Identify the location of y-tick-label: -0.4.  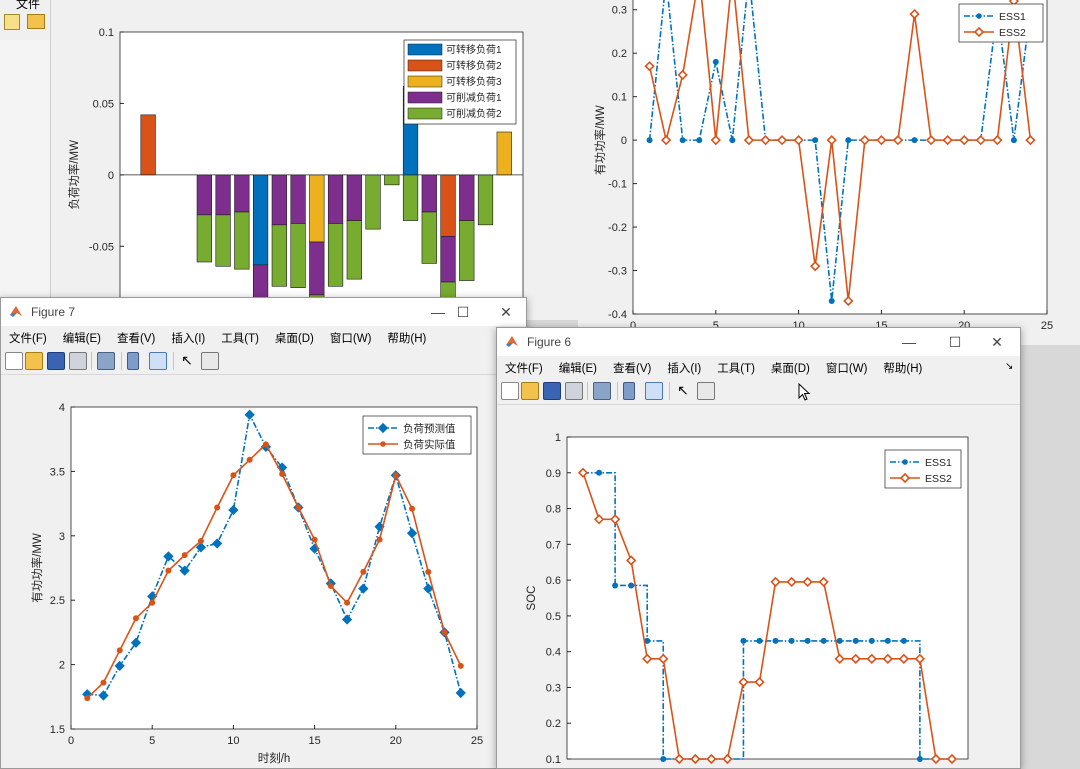
(617, 315).